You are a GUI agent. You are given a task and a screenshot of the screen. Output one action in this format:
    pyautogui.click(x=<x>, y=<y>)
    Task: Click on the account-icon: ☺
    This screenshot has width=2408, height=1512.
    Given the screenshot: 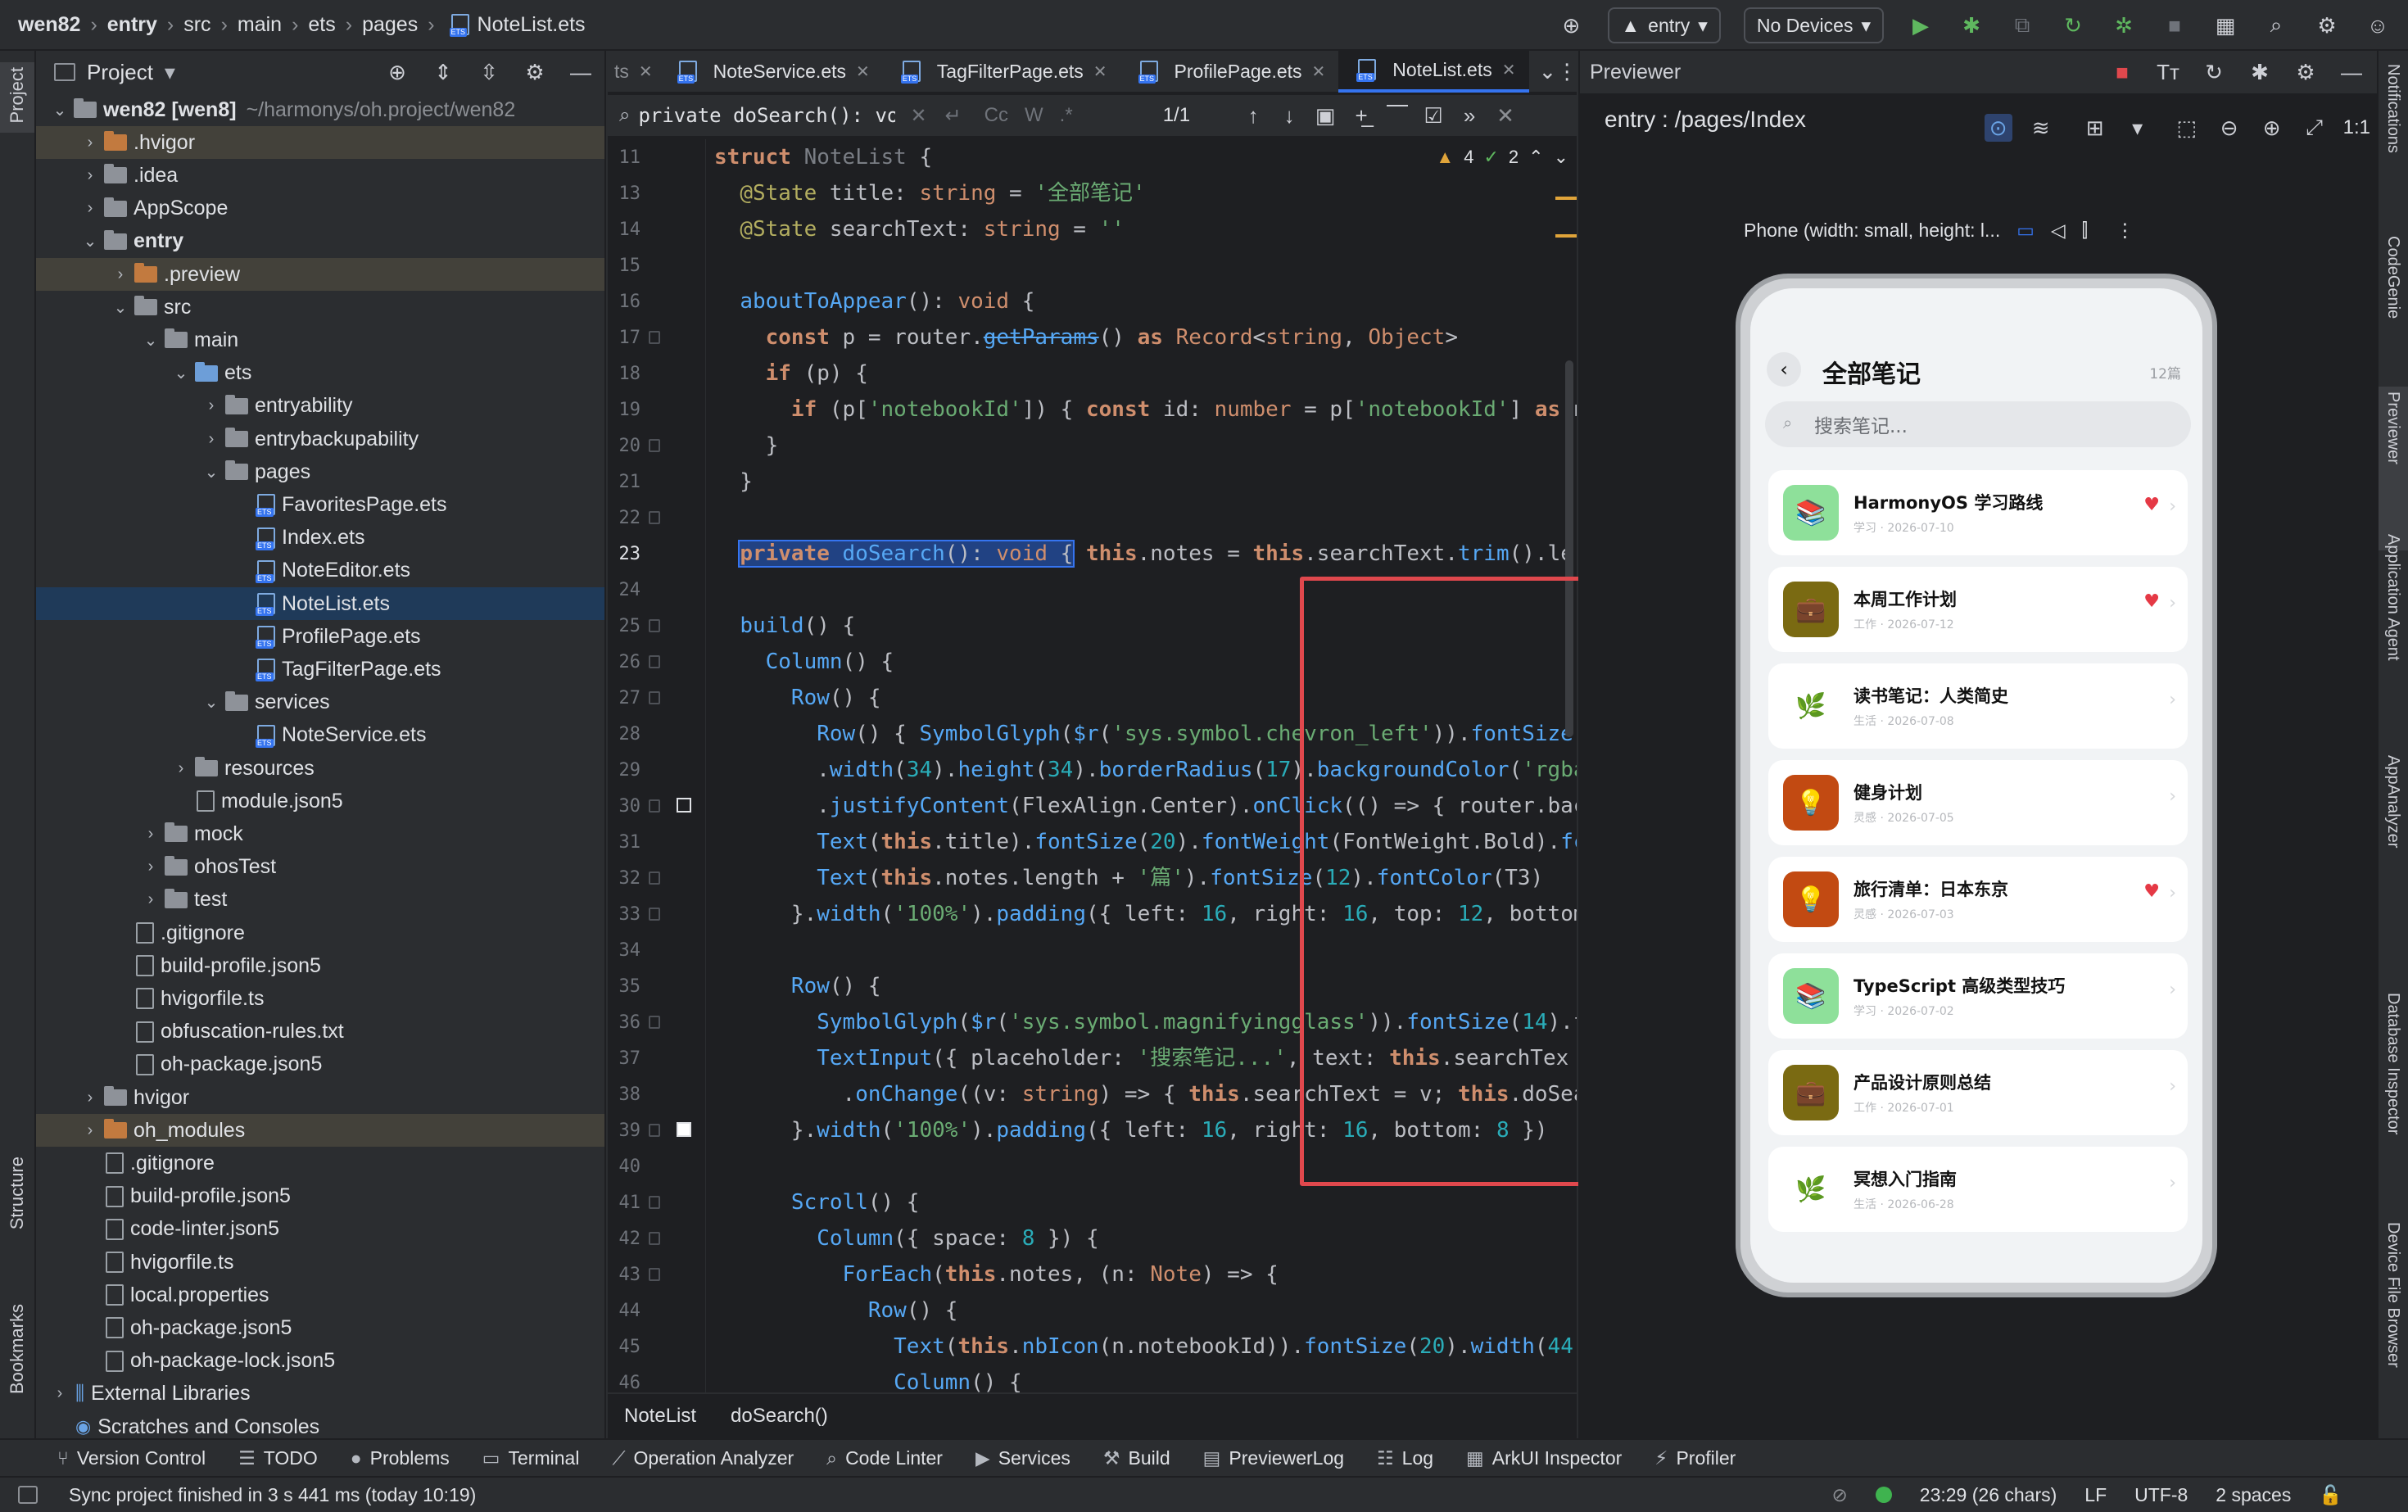 What is the action you would take?
    pyautogui.click(x=2378, y=25)
    